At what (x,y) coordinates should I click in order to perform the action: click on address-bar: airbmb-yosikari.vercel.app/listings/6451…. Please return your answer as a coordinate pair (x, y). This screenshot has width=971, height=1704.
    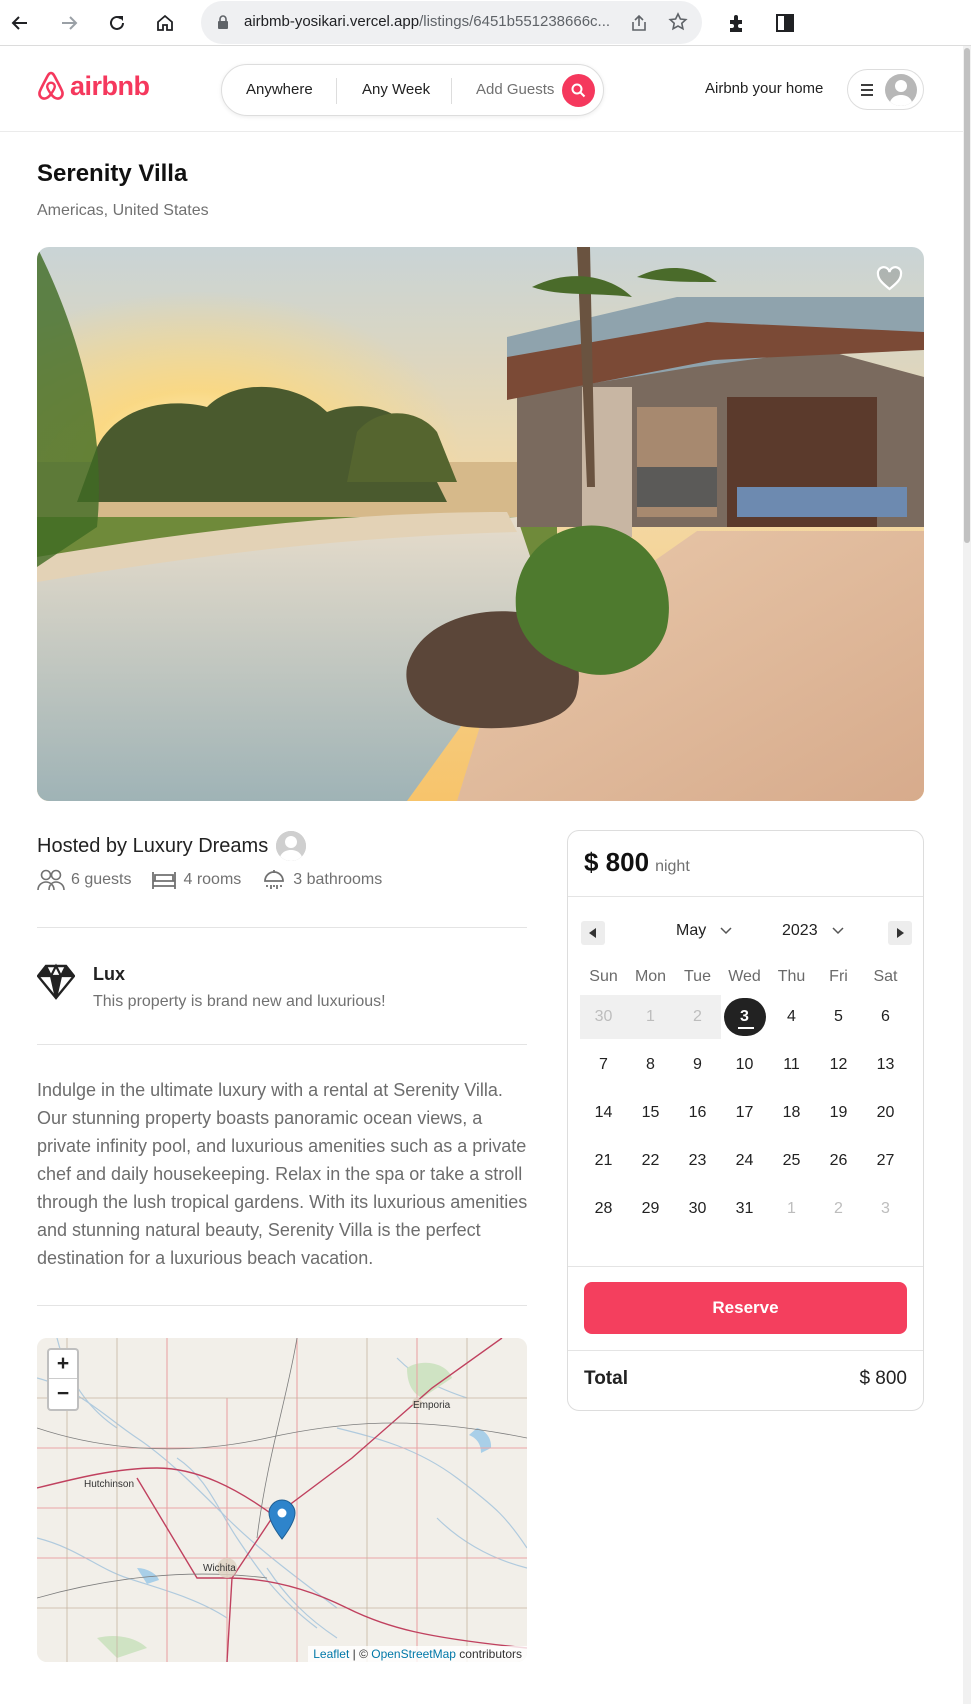
    Looking at the image, I should click on (451, 22).